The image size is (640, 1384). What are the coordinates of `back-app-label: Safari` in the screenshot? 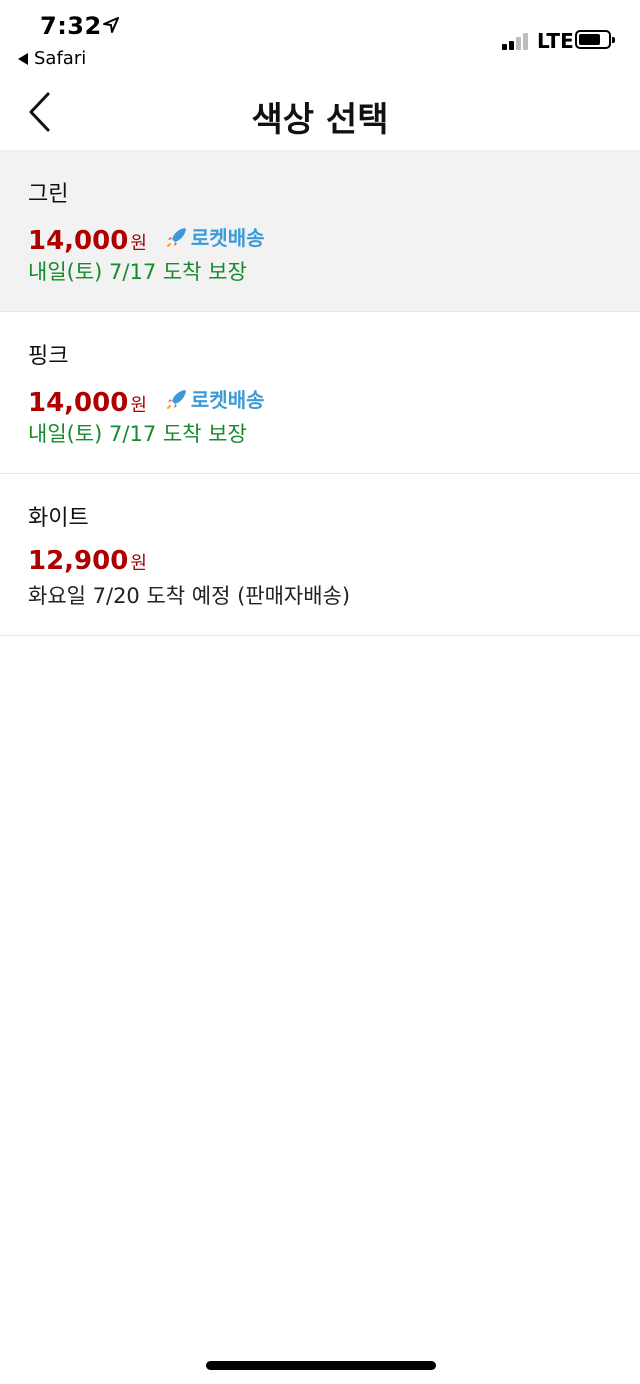 It's located at (60, 58).